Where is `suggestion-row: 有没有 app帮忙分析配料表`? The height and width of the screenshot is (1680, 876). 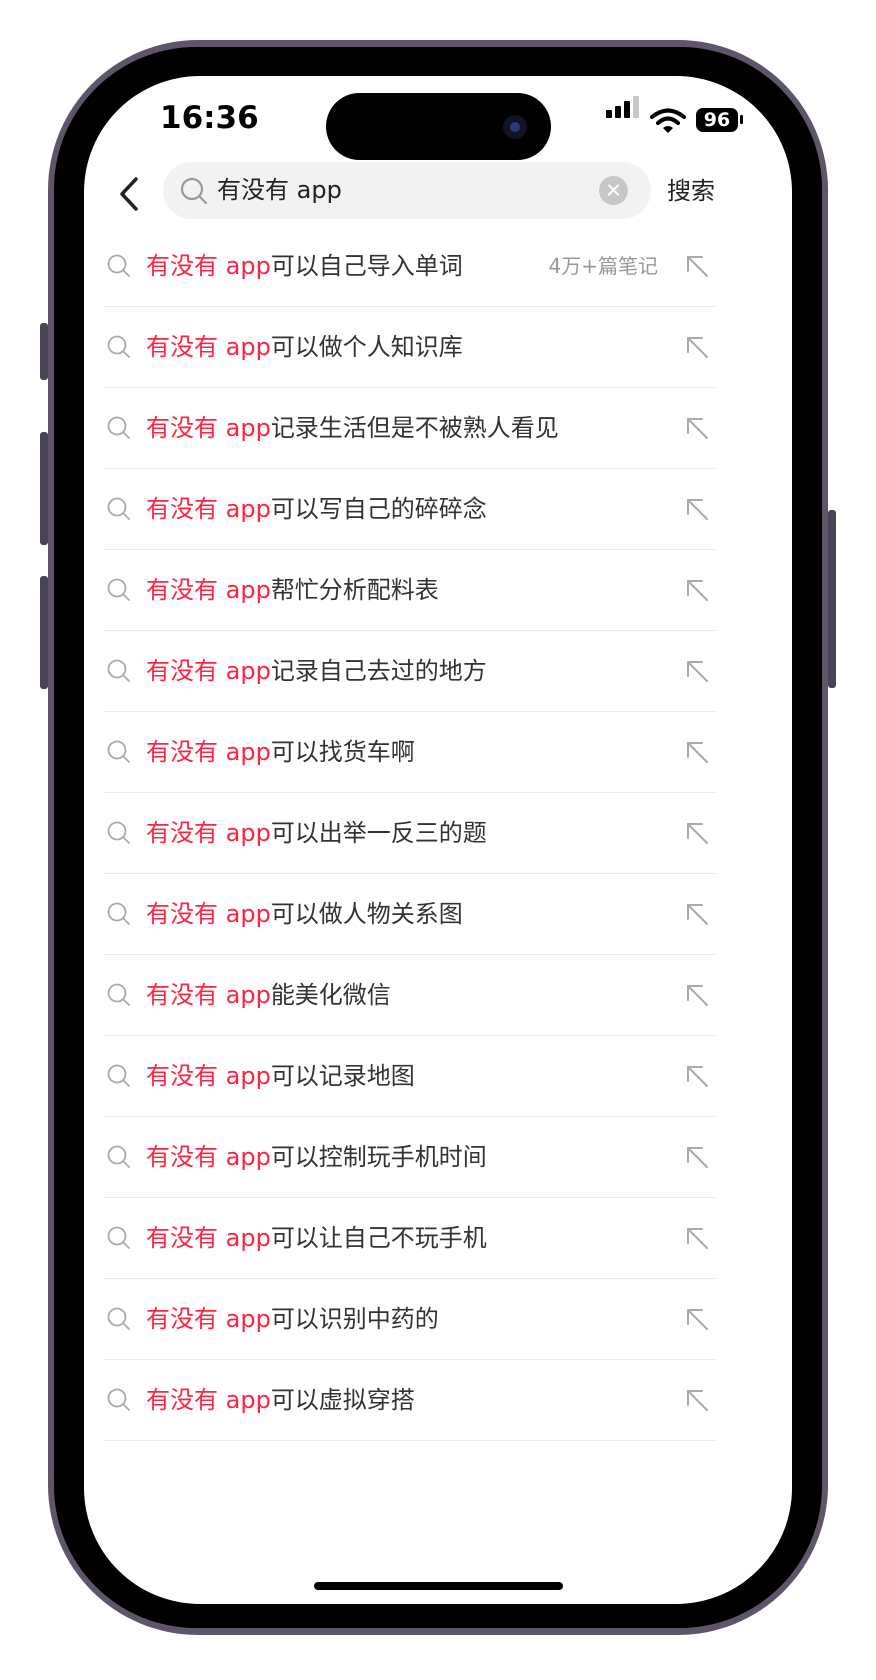 suggestion-row: 有没有 app帮忙分析配料表 is located at coordinates (410, 590).